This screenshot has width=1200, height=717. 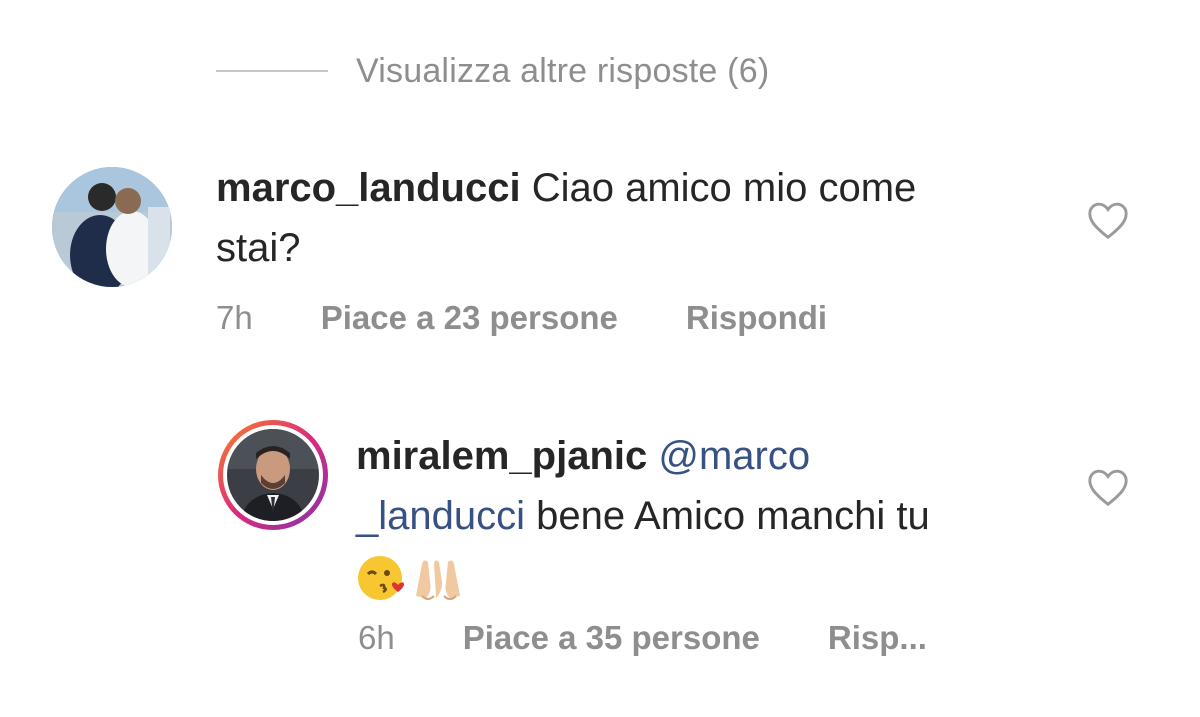 What do you see at coordinates (611, 638) in the screenshot?
I see `reply-likes-count: Piace a 35 persone` at bounding box center [611, 638].